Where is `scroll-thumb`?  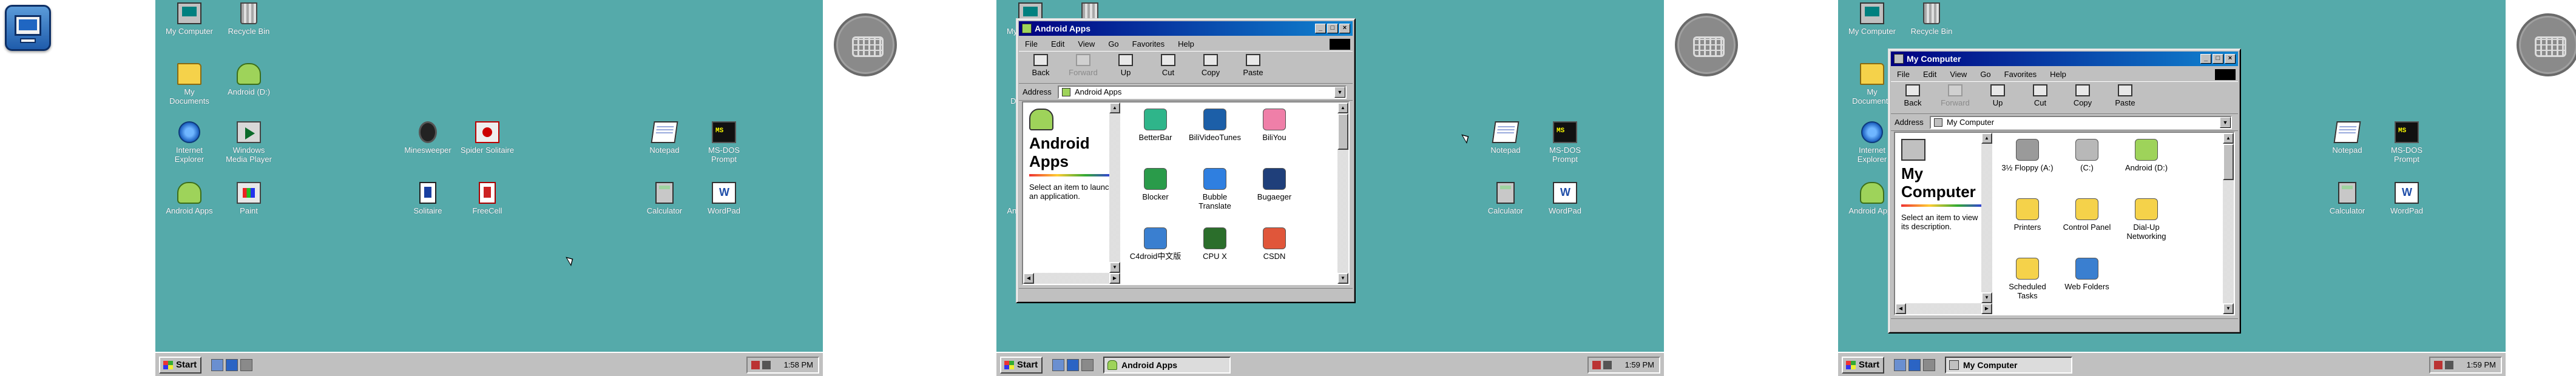
scroll-thumb is located at coordinates (1342, 132).